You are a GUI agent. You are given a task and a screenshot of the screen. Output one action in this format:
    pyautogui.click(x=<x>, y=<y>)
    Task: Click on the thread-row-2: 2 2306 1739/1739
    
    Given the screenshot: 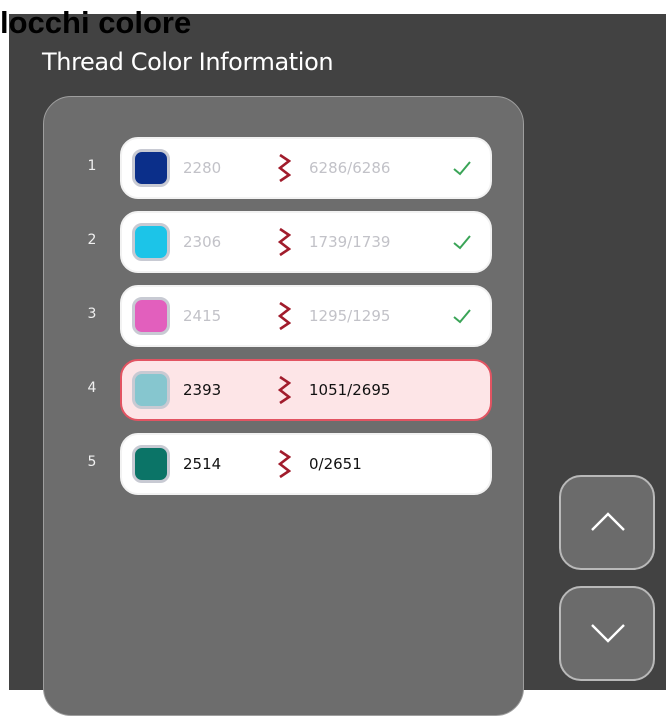 What is the action you would take?
    pyautogui.click(x=284, y=242)
    